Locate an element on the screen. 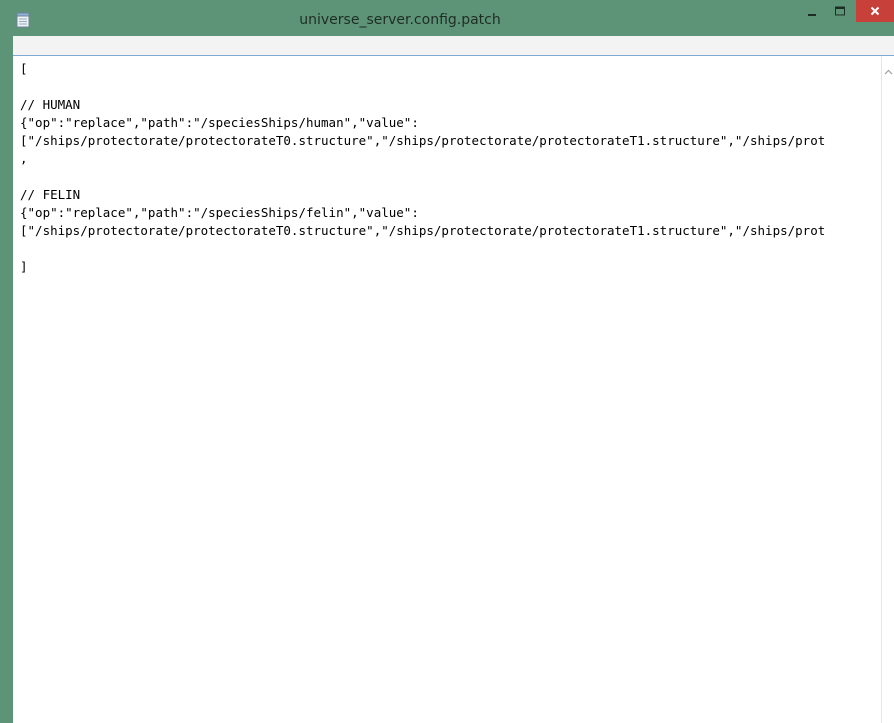 The height and width of the screenshot is (723, 894). scroll-up-arrow-icon is located at coordinates (888, 68).